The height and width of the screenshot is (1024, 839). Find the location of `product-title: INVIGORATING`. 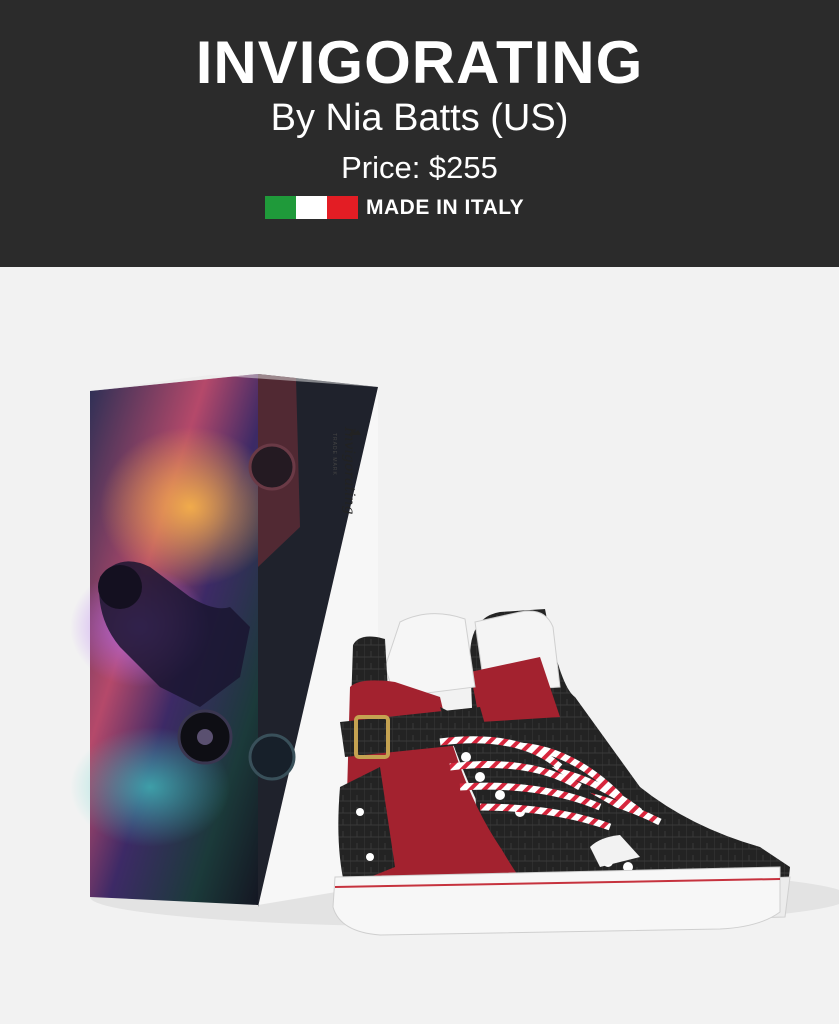

product-title: INVIGORATING is located at coordinates (419, 62).